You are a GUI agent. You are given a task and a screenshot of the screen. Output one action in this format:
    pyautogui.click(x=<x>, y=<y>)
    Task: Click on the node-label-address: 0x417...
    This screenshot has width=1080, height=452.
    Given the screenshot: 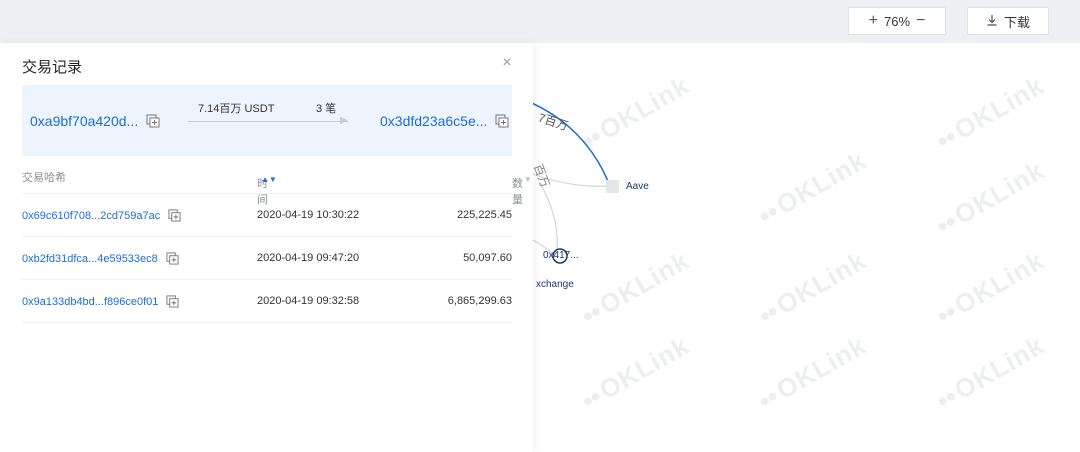 What is the action you would take?
    pyautogui.click(x=561, y=255)
    